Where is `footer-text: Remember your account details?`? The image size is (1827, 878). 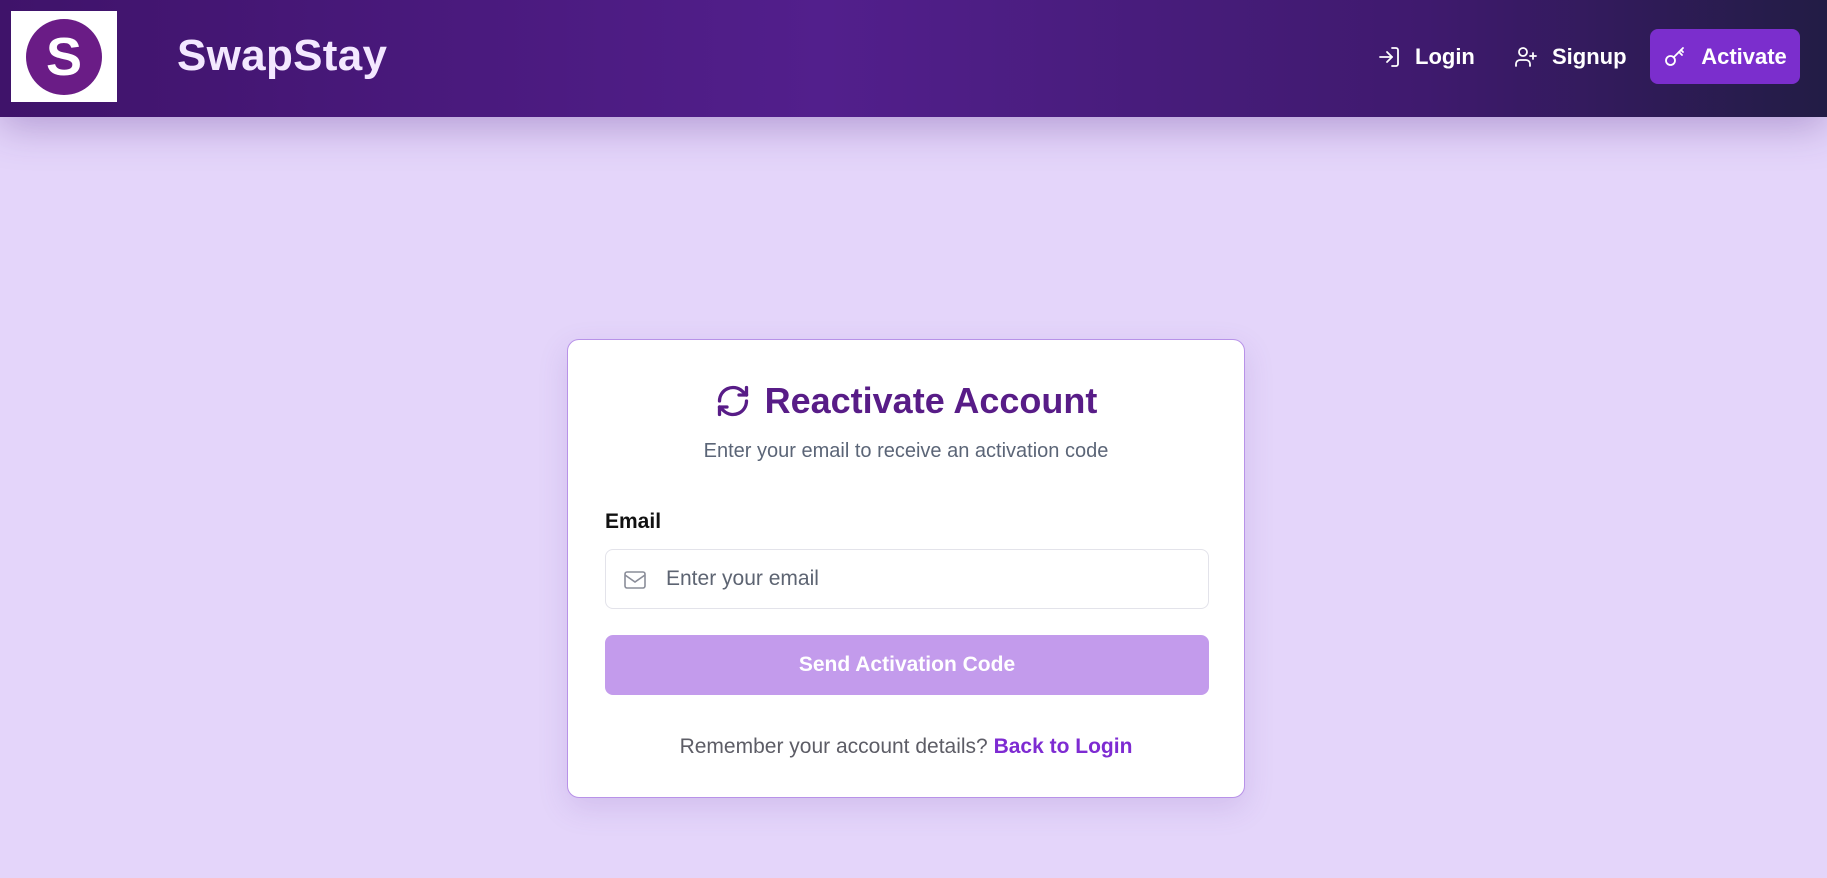
footer-text: Remember your account details? is located at coordinates (833, 746).